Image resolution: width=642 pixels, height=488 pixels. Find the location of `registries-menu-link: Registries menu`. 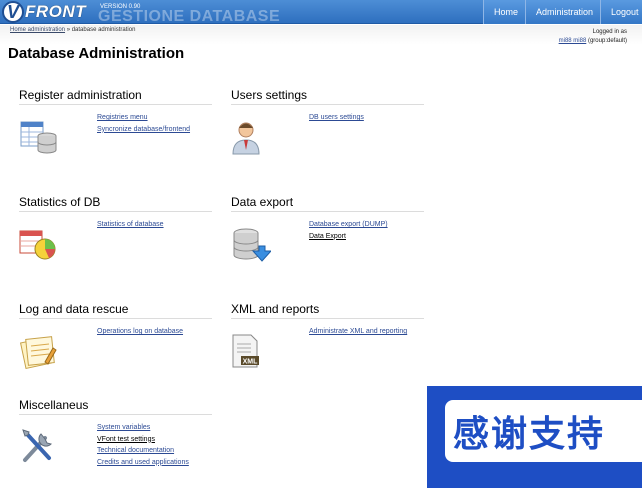

registries-menu-link: Registries menu is located at coordinates (143, 118).